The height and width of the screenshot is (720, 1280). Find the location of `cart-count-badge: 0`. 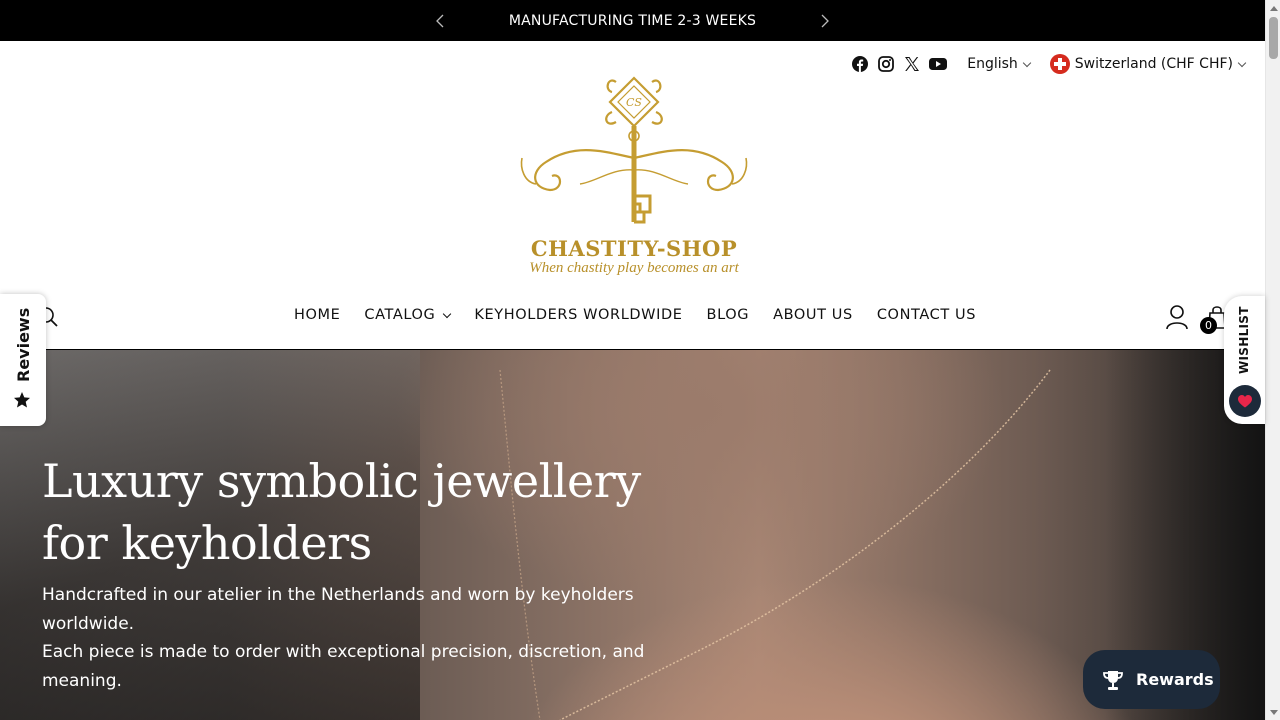

cart-count-badge: 0 is located at coordinates (1208, 325).